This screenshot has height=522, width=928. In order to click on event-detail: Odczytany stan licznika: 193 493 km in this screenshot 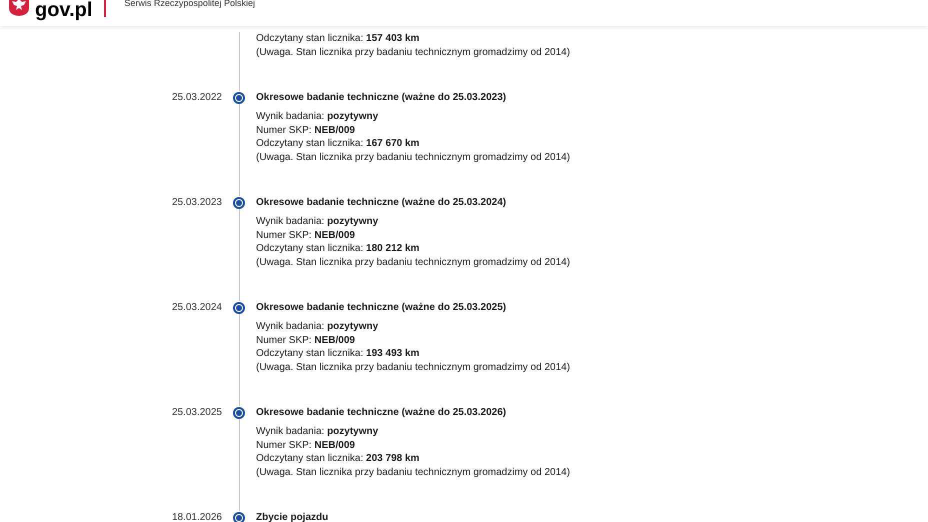, I will do `click(338, 353)`.